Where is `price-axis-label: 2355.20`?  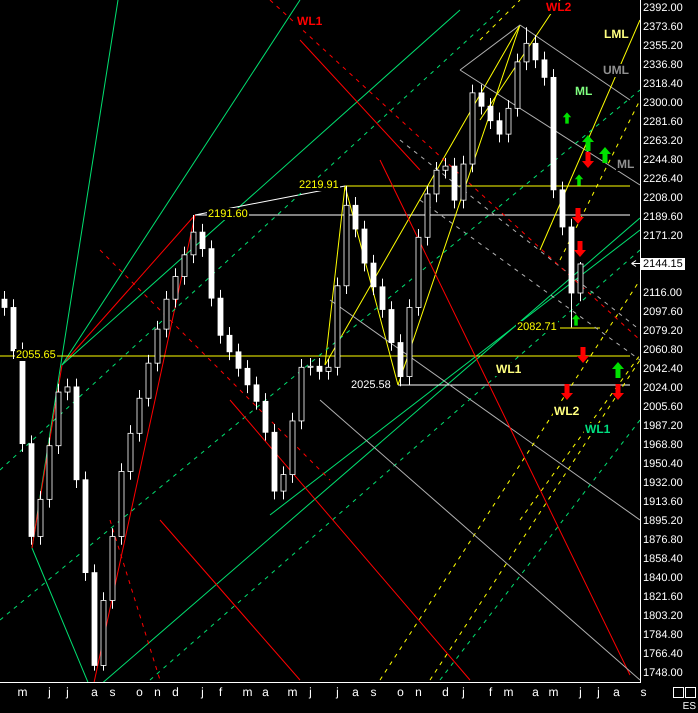 price-axis-label: 2355.20 is located at coordinates (663, 46).